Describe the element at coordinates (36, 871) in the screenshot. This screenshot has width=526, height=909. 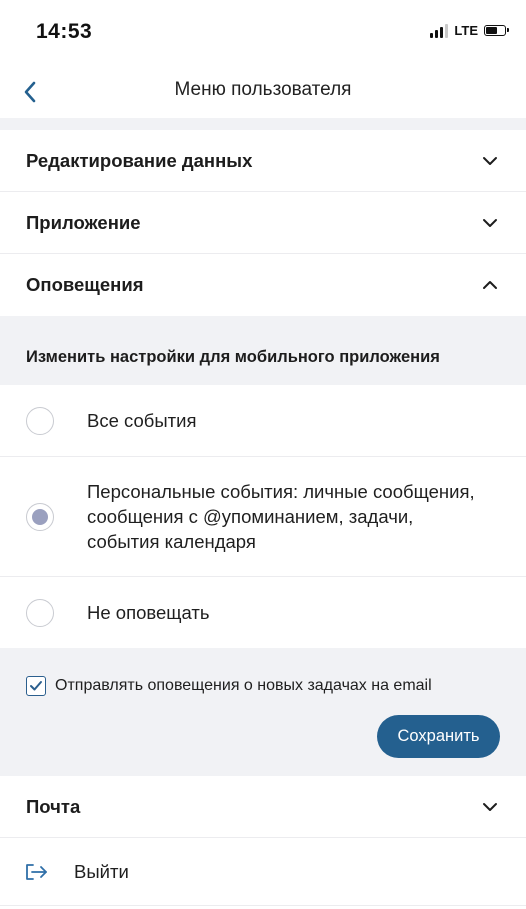
I see `logout-icon` at that location.